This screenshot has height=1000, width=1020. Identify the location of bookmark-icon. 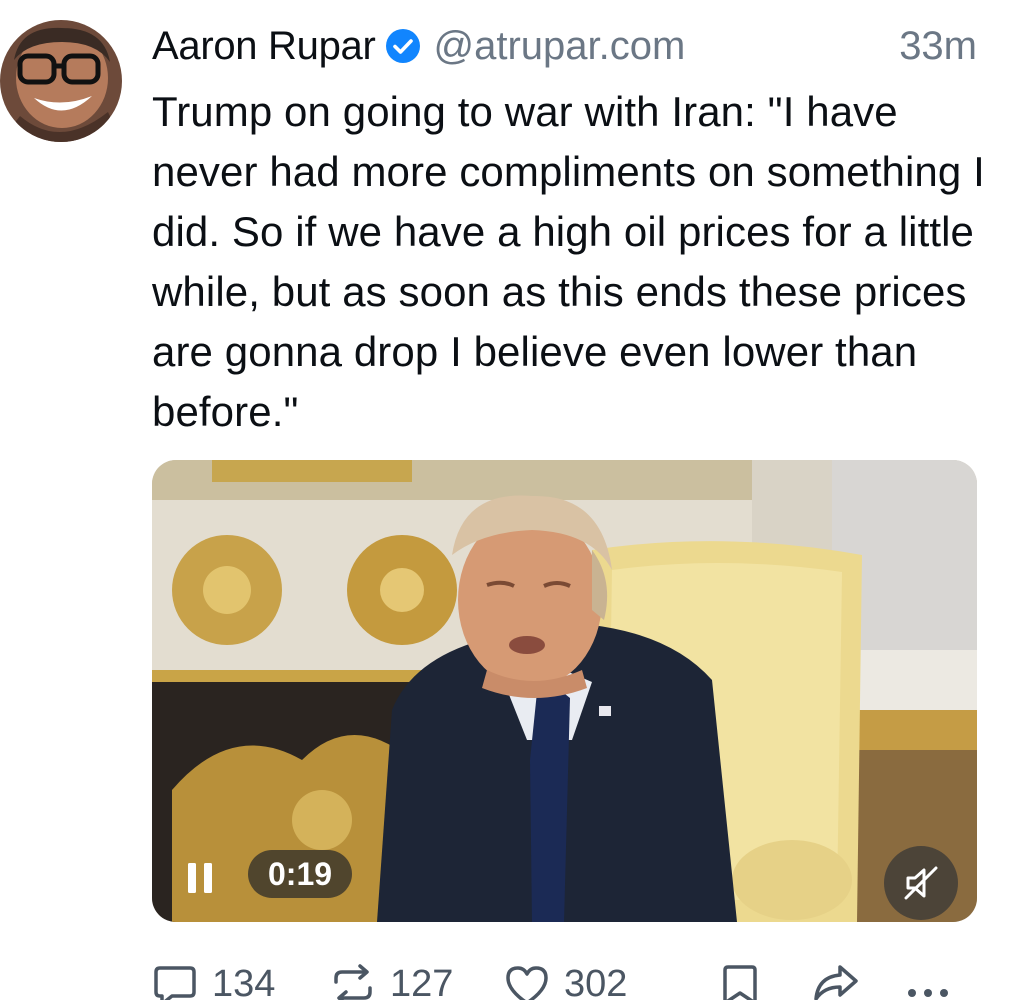
(740, 982).